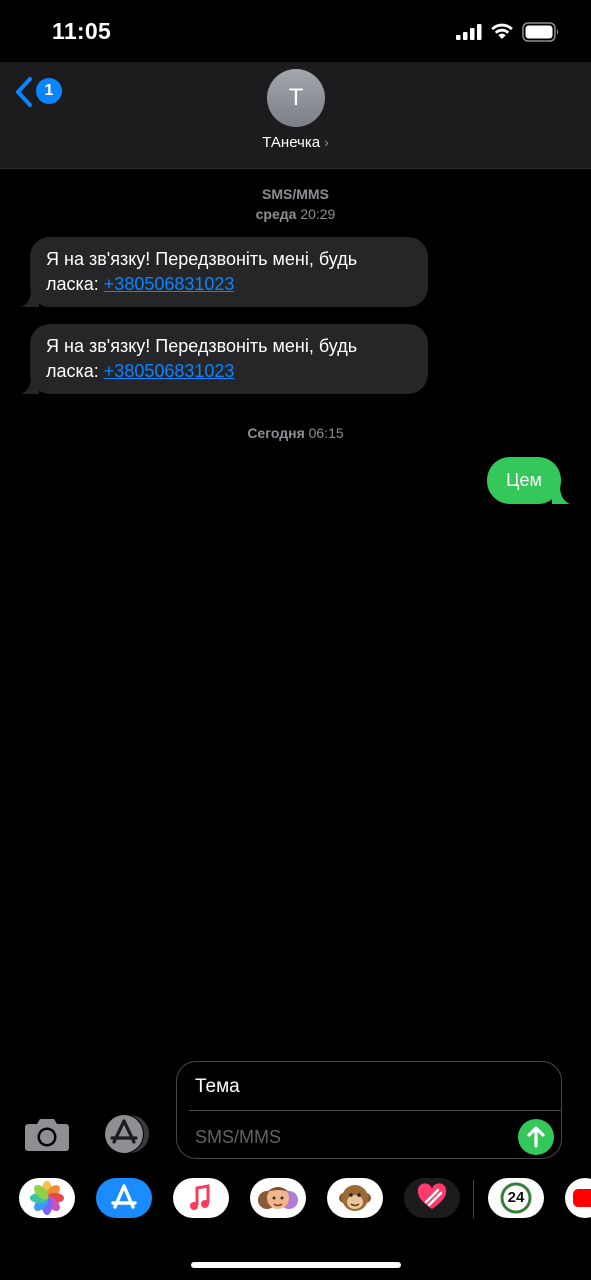 The image size is (591, 1280). Describe the element at coordinates (217, 1087) in the screenshot. I see `subject-field: Тема` at that location.